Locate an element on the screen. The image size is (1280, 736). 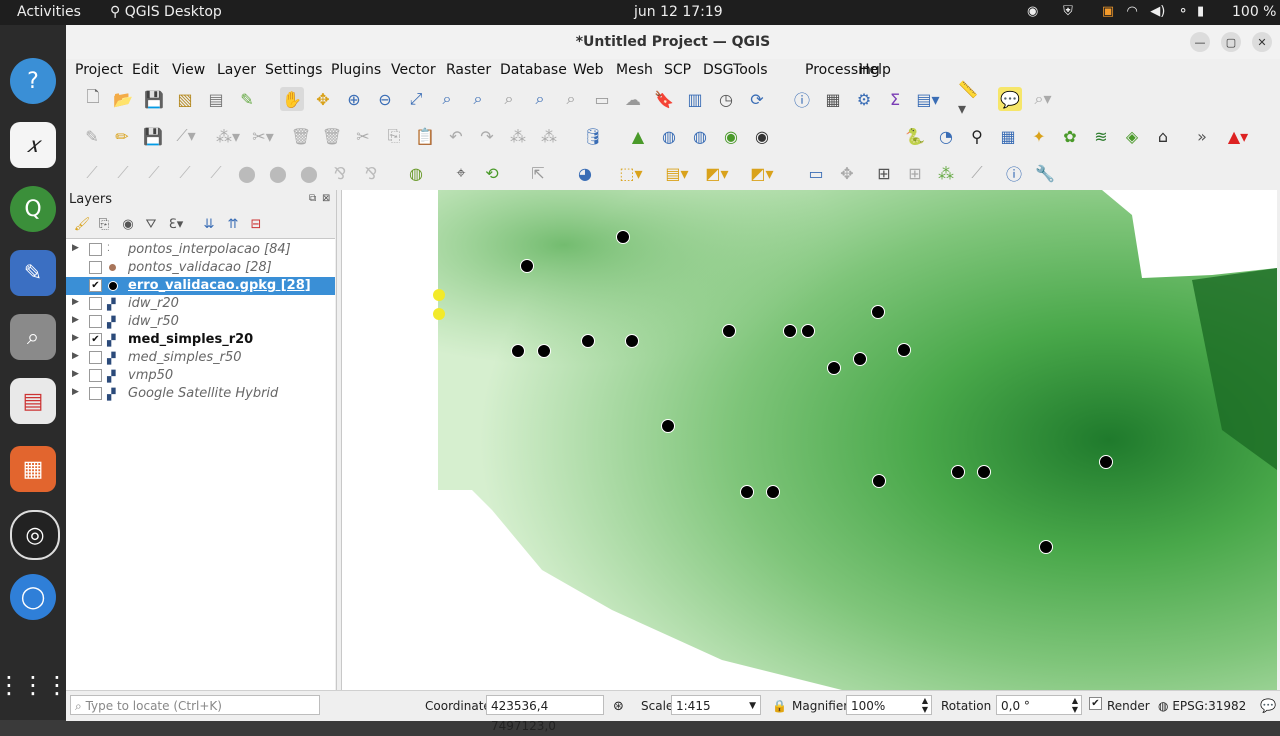
maximize-button: ▢ is located at coordinates (1231, 42).